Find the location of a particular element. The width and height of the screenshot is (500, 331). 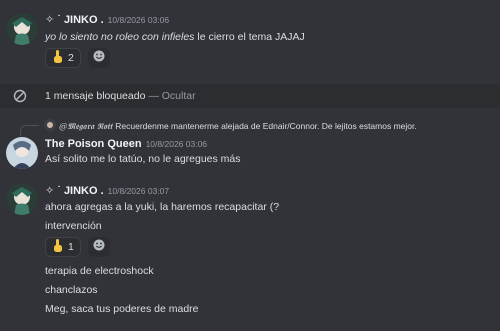

blocked-messages-text: 1 mensaje bloqueado — Ocultar is located at coordinates (120, 96).